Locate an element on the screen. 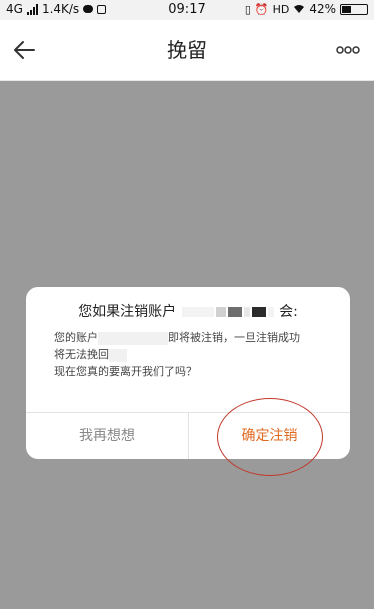  more-dots-icon is located at coordinates (348, 50).